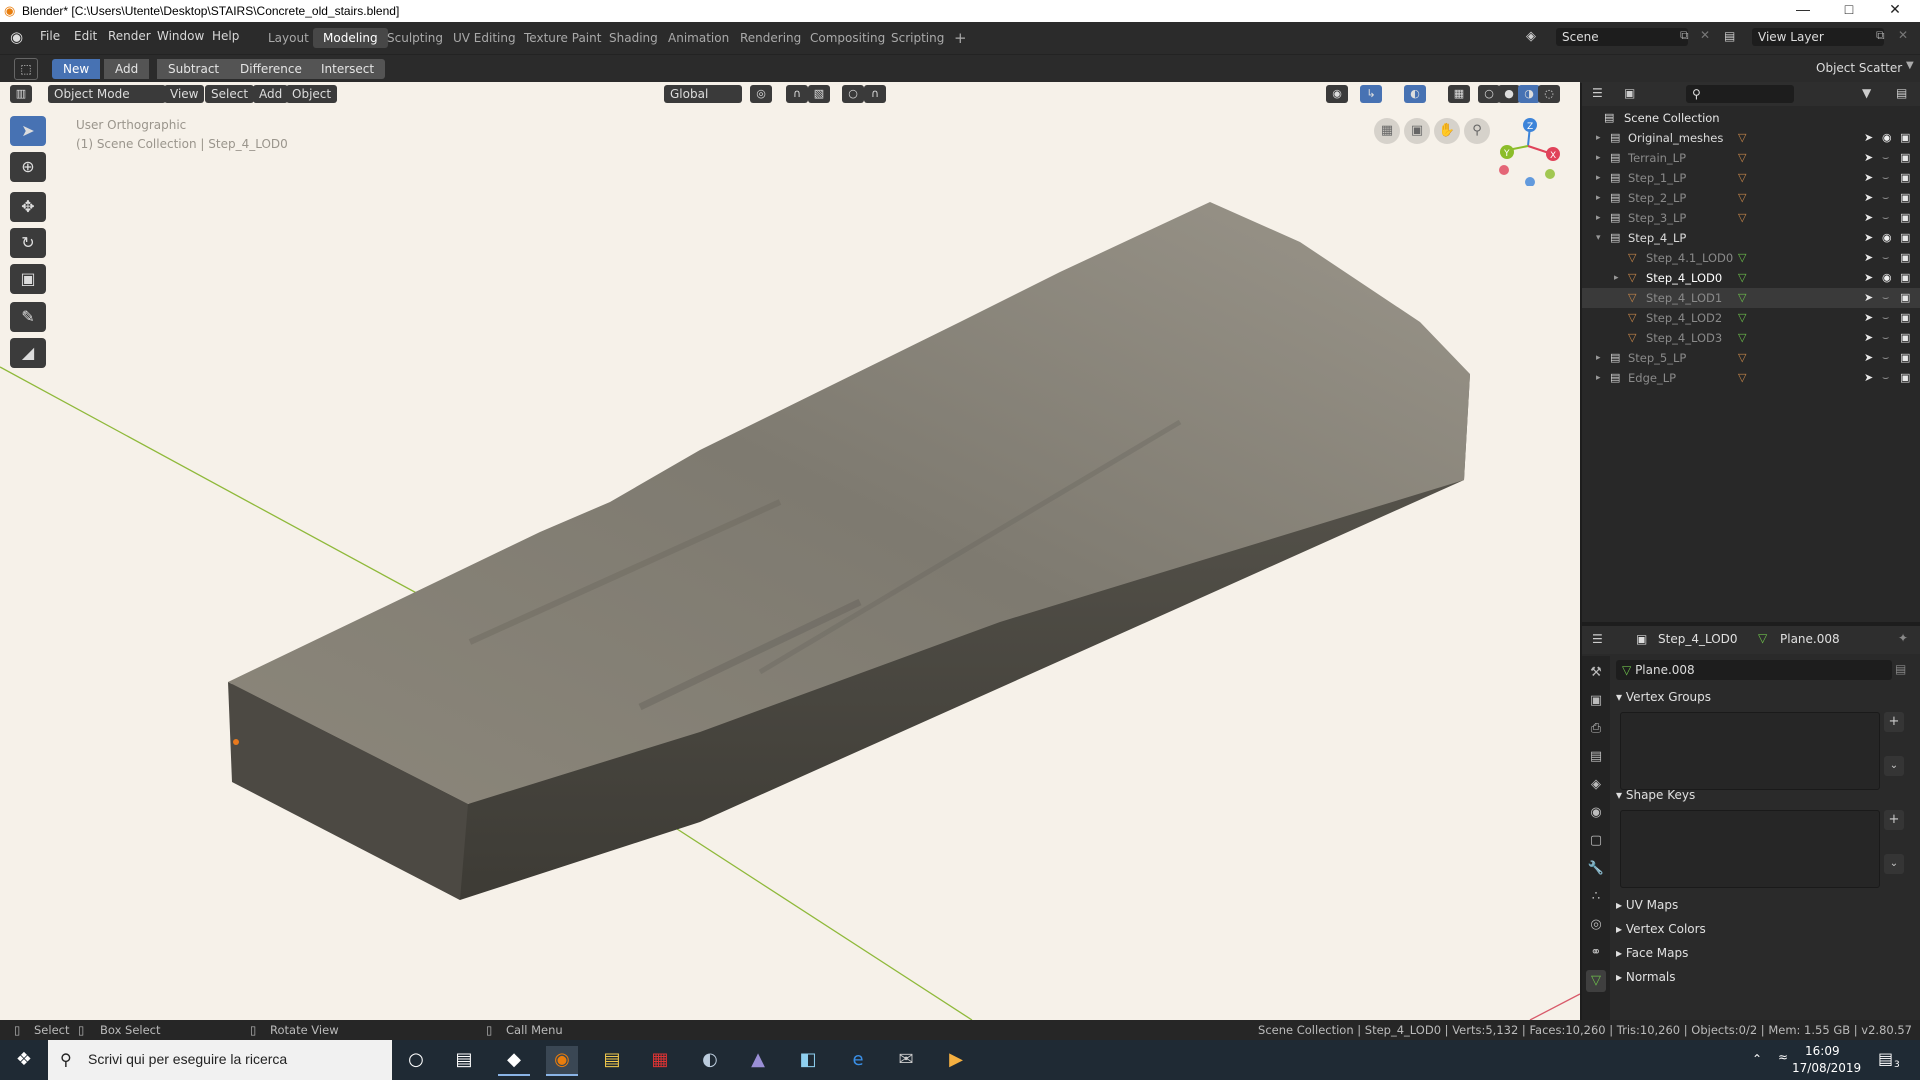 Image resolution: width=1920 pixels, height=1080 pixels. I want to click on pin-icon: ✦, so click(1903, 638).